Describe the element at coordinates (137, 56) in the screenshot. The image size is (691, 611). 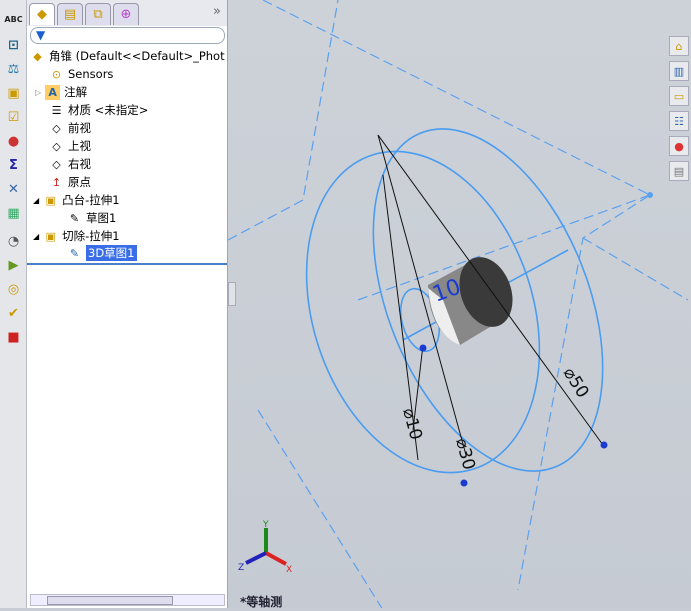
I see `tree-root-label: 角锥 (Default<<Default>_Phot` at that location.